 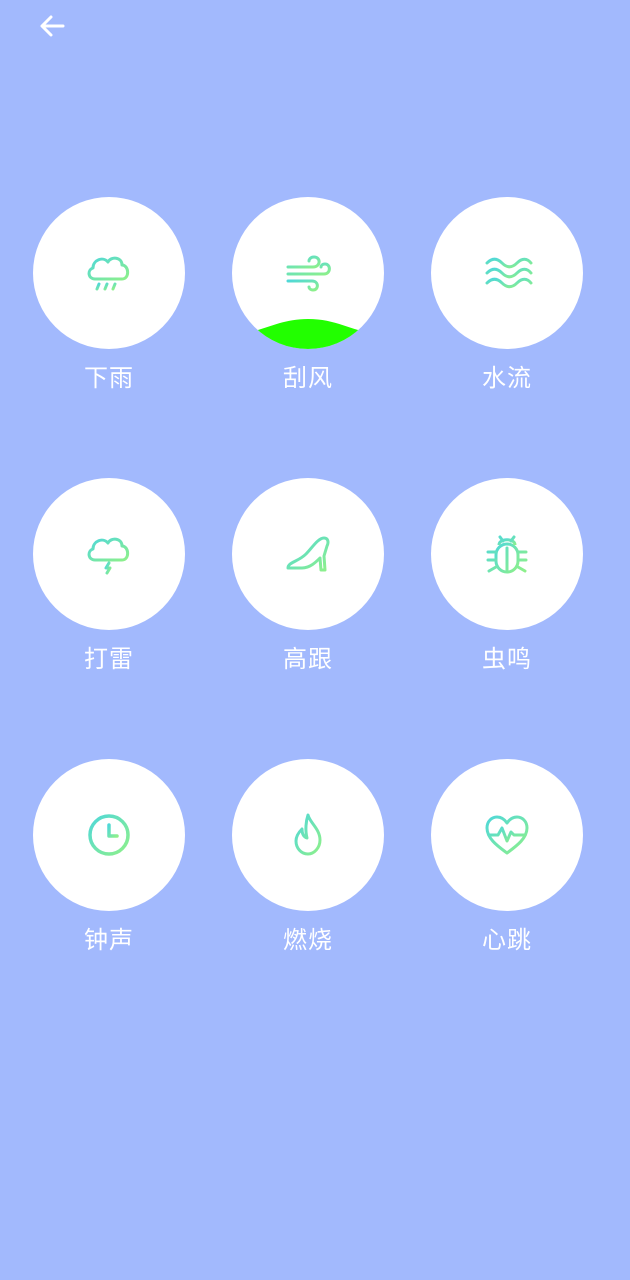 What do you see at coordinates (507, 940) in the screenshot?
I see `sound-label: 心跳` at bounding box center [507, 940].